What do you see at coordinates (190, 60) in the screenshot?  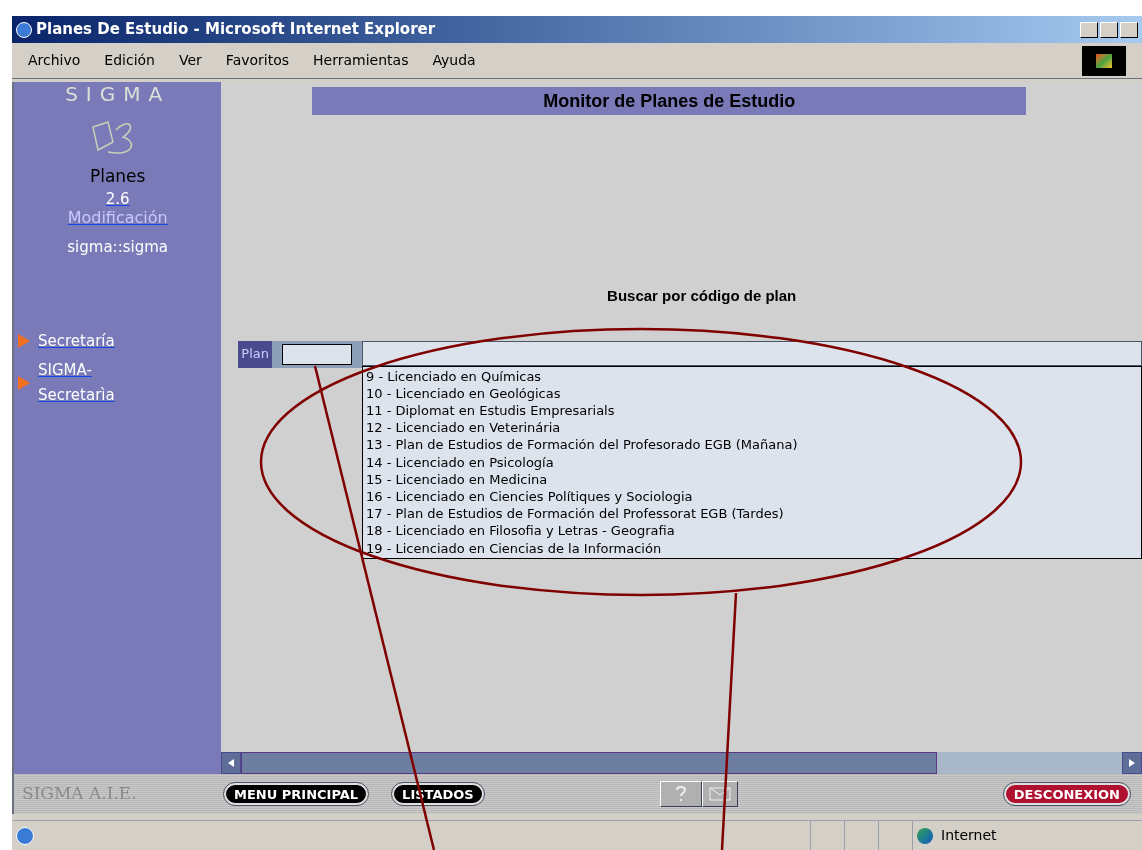 I see `menu-item: Ver` at bounding box center [190, 60].